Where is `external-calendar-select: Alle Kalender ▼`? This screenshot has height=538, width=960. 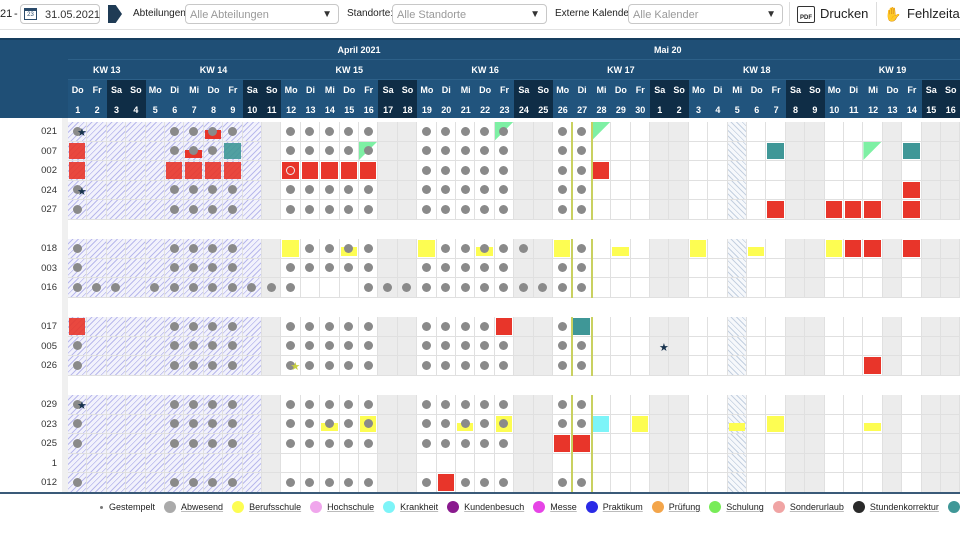
external-calendar-select: Alle Kalender ▼ is located at coordinates (705, 14).